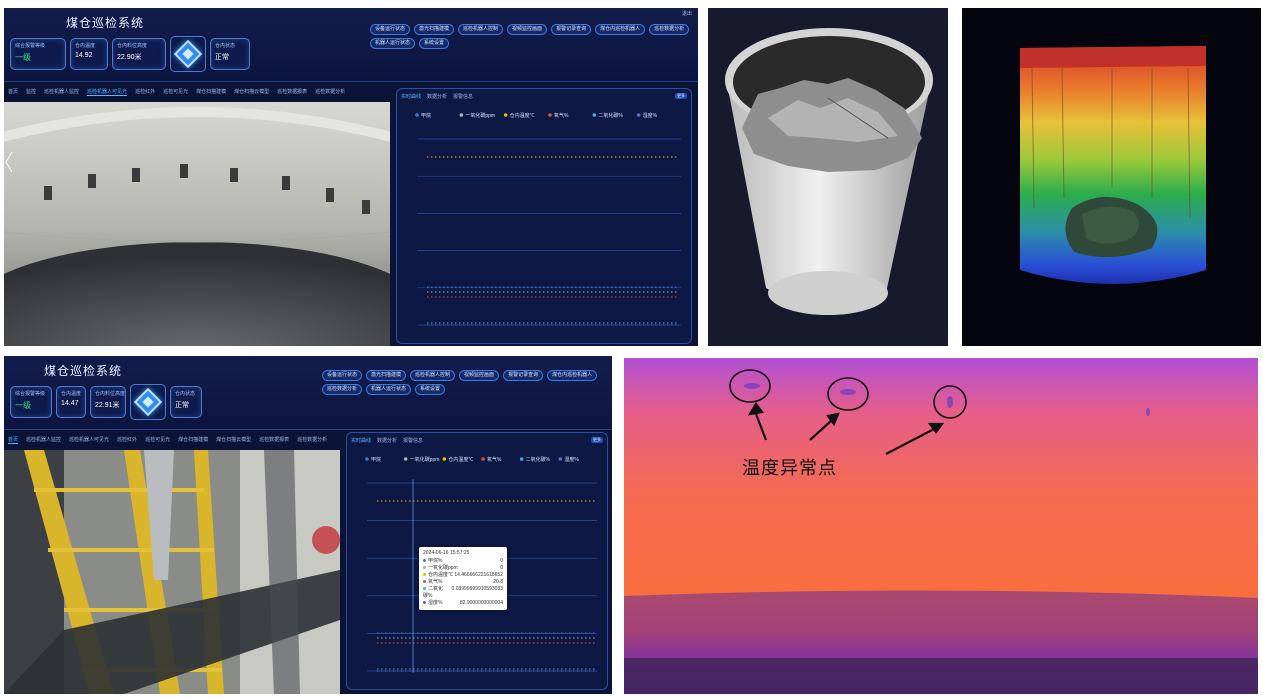 This screenshot has height=698, width=1263. What do you see at coordinates (84, 55) in the screenshot?
I see `card-value: 14.92` at bounding box center [84, 55].